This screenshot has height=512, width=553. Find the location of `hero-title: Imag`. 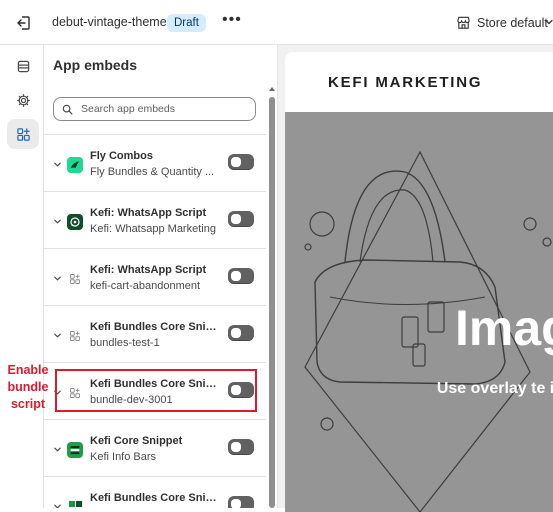

hero-title: Imag is located at coordinates (504, 328).